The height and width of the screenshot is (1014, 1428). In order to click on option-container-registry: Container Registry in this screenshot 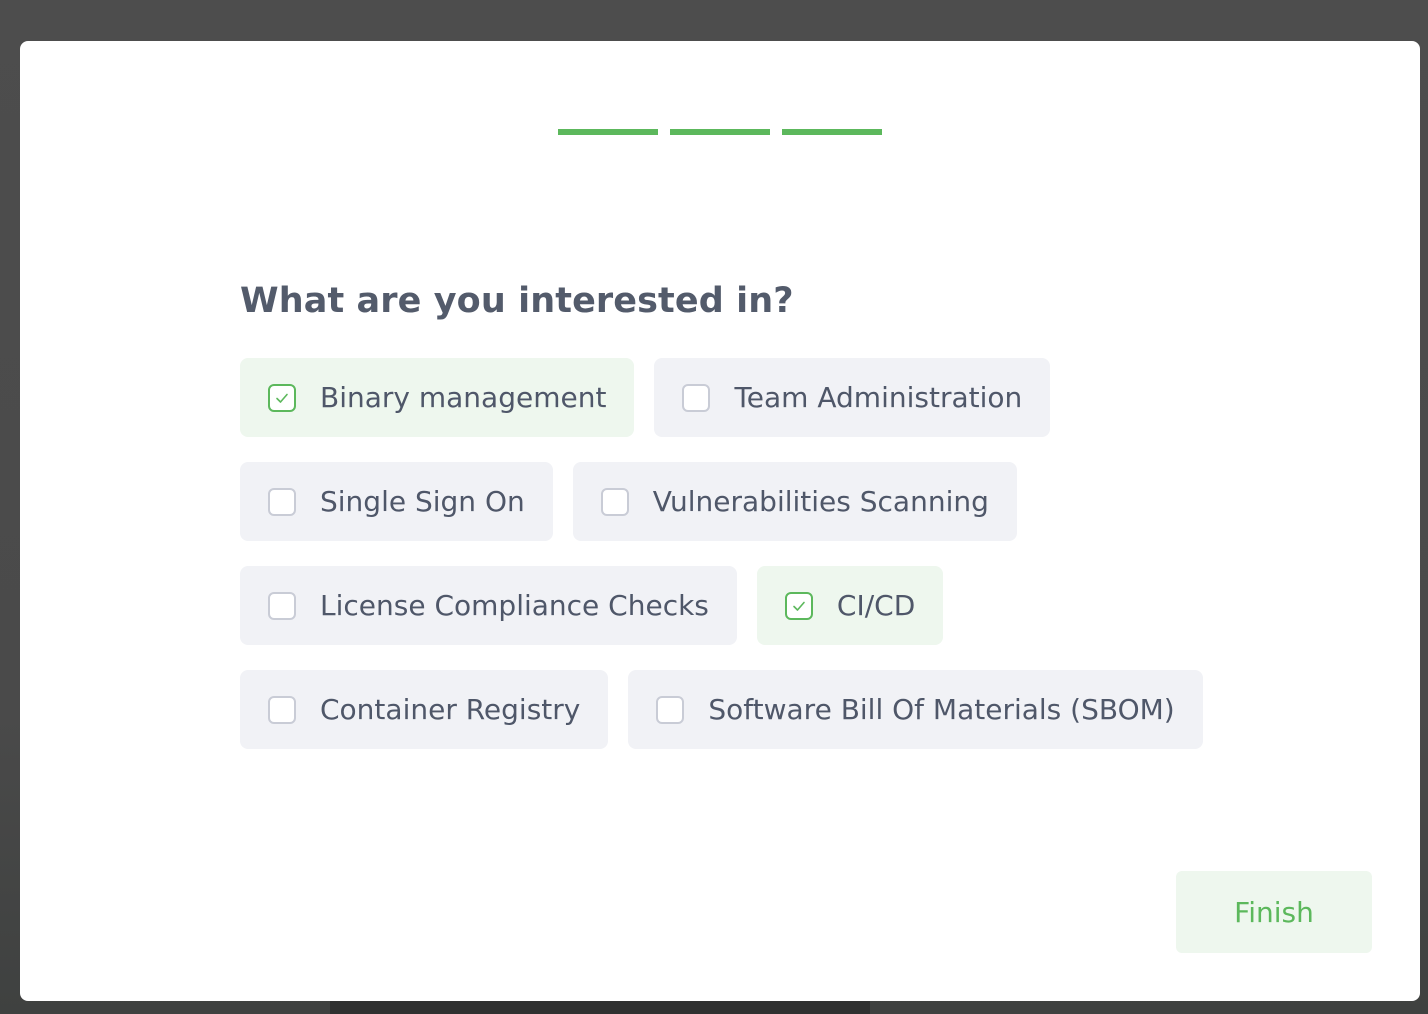, I will do `click(424, 709)`.